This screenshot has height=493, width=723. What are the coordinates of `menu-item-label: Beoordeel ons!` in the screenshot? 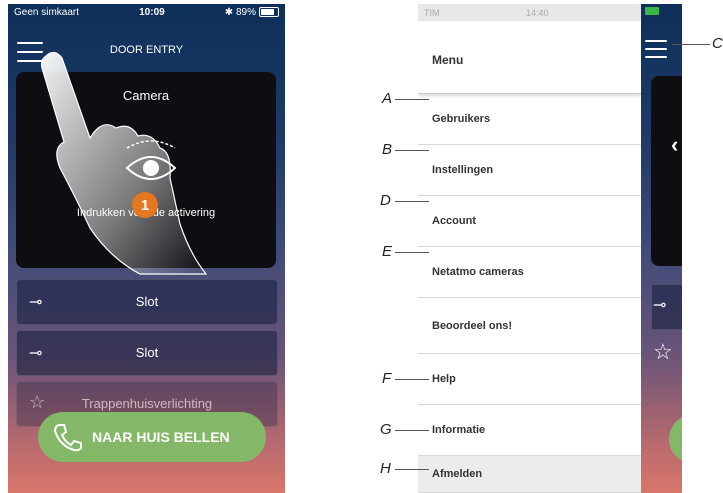 It's located at (472, 325).